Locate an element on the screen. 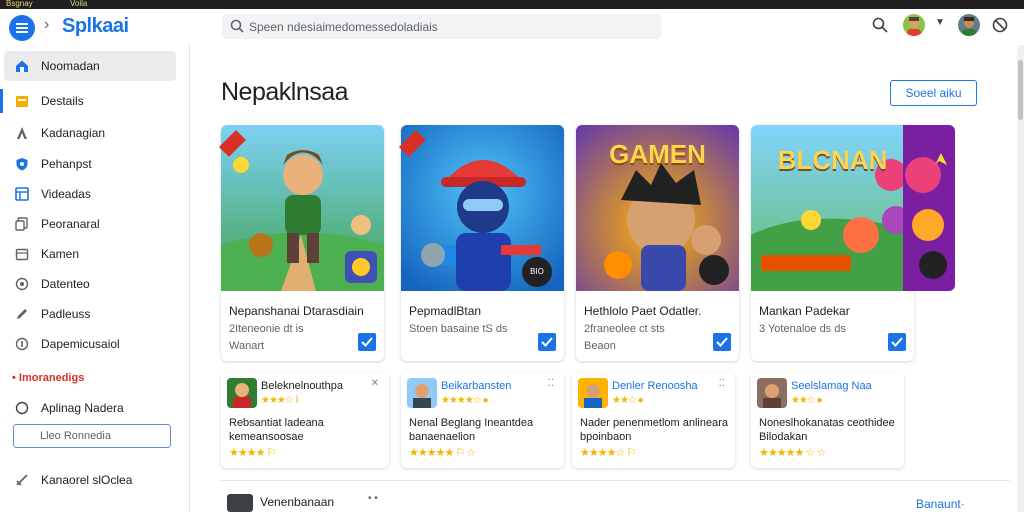 This screenshot has width=1024, height=512. card-subtitle: Beaon is located at coordinates (600, 346).